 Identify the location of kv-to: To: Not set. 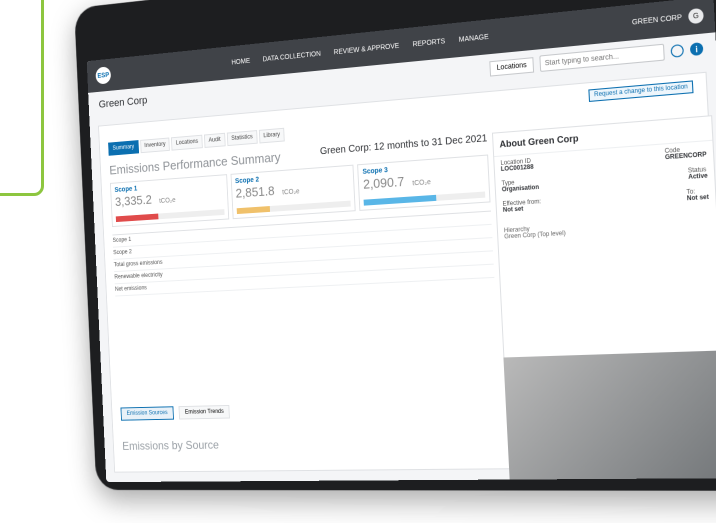
(697, 195).